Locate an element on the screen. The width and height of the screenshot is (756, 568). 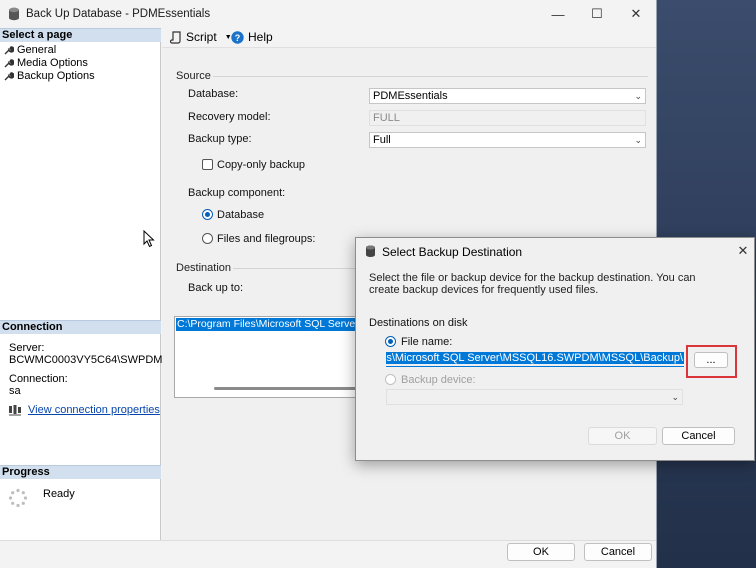
dialog-ok-button: OK is located at coordinates (622, 436).